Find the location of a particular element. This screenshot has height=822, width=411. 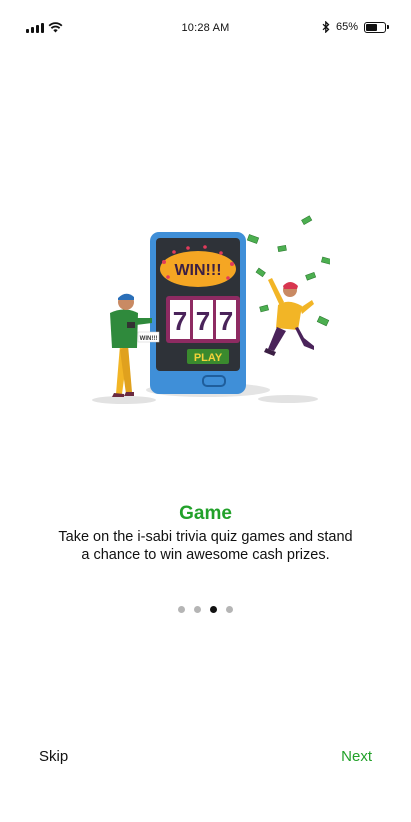

slot-machine-illustration: WIN!!! 7 7 7 PLAY WIN!!! is located at coordinates (211, 309).